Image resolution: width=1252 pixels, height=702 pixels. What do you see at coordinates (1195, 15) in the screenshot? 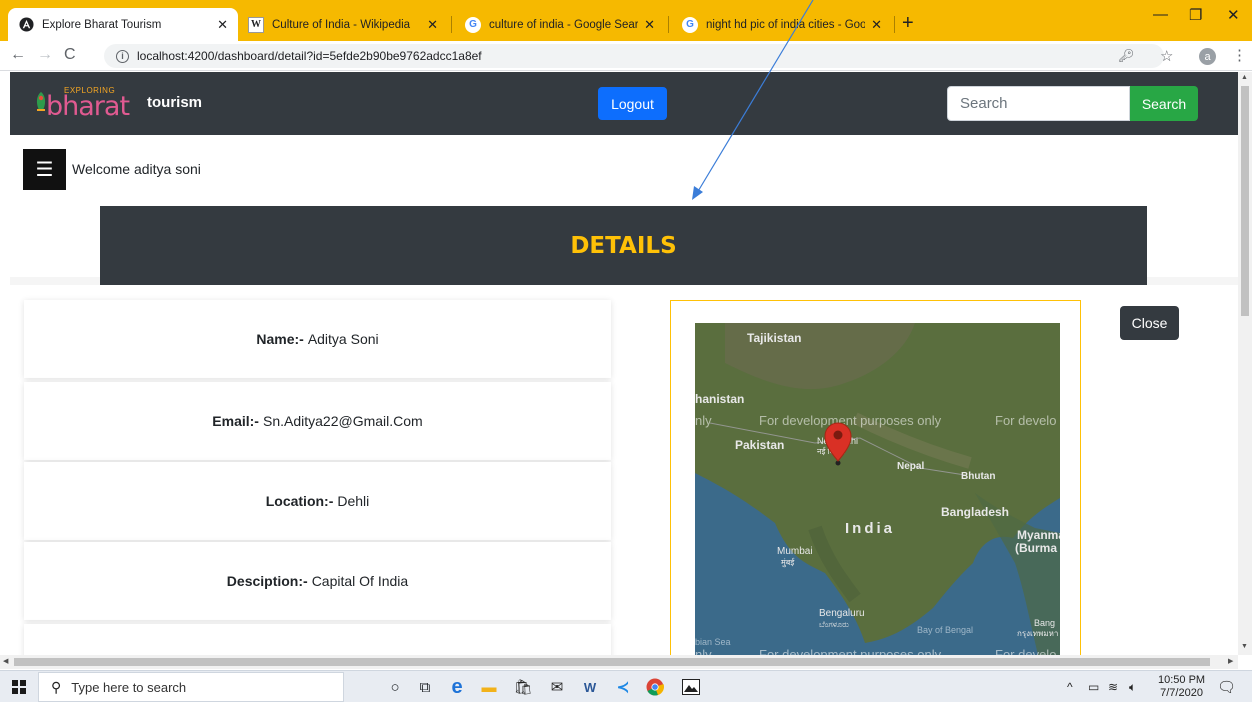
I see `restore-icon: ❐` at bounding box center [1195, 15].